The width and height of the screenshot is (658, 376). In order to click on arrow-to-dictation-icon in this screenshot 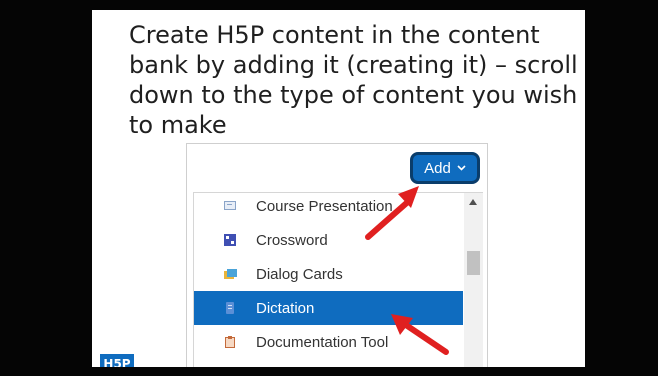, I will do `click(420, 334)`.